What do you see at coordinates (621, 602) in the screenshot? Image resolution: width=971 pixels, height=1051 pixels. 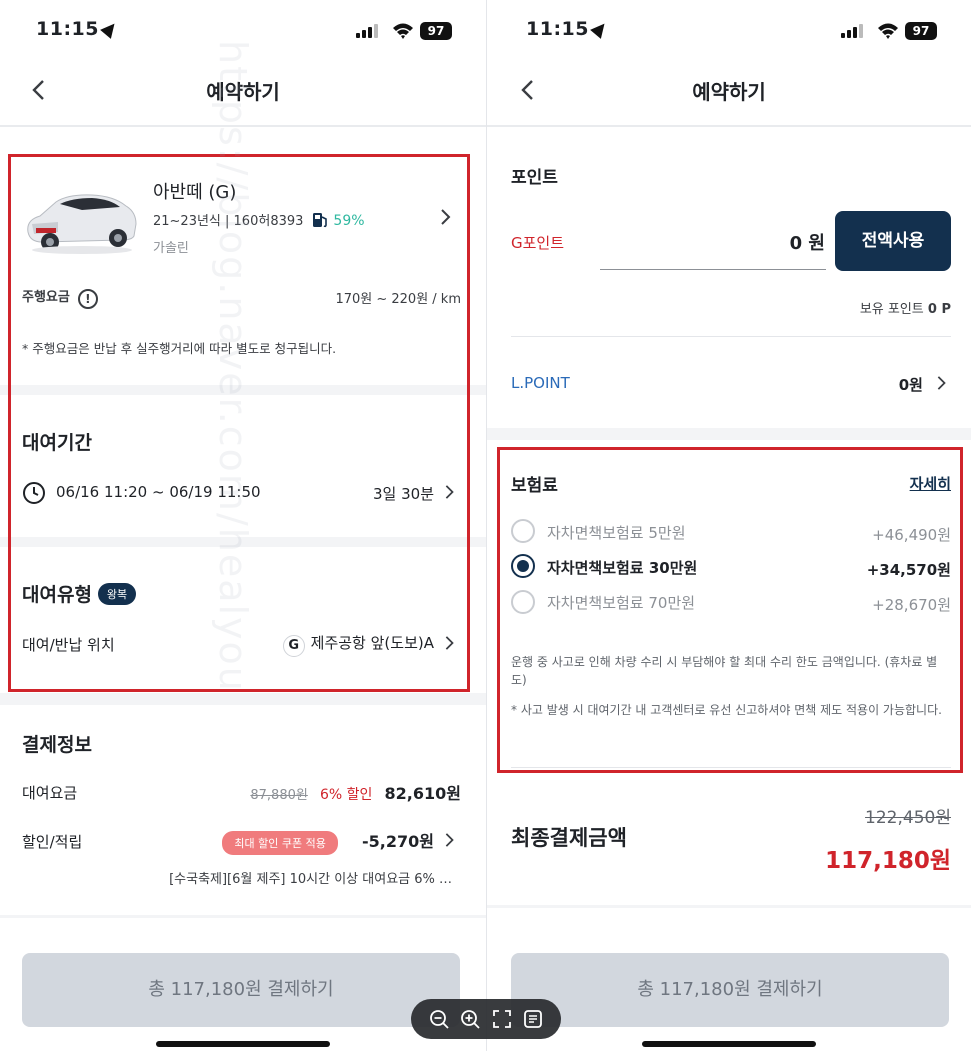 I see `insurance-option-label: 자차면책보험료 70만원` at bounding box center [621, 602].